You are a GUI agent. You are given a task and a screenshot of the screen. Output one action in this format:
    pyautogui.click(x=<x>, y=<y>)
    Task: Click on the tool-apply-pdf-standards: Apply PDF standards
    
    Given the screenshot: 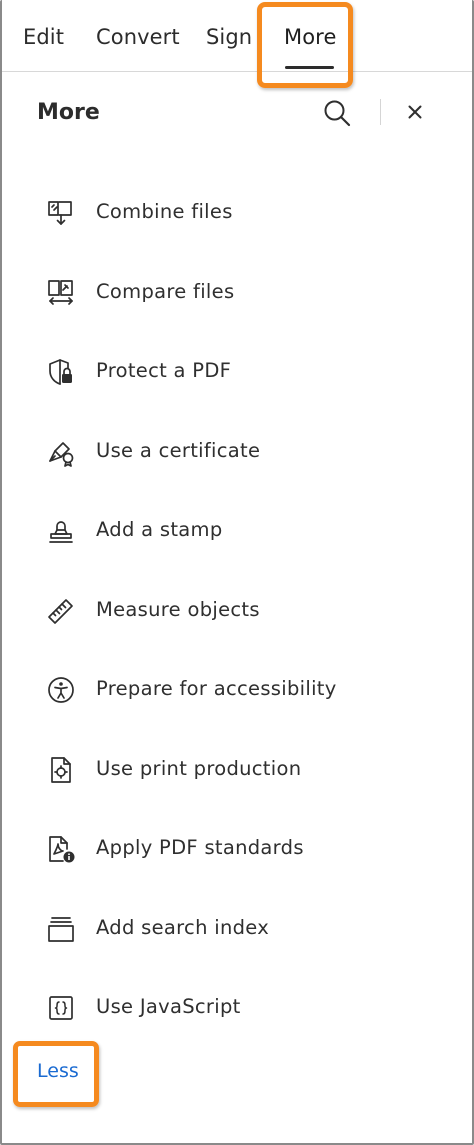 What is the action you would take?
    pyautogui.click(x=240, y=848)
    